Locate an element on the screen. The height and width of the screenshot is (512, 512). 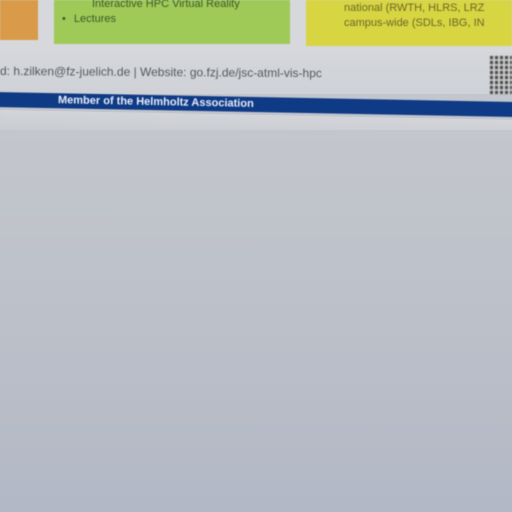
green-box-line1: Interactive HPC Virtual Reality is located at coordinates (166, 5).